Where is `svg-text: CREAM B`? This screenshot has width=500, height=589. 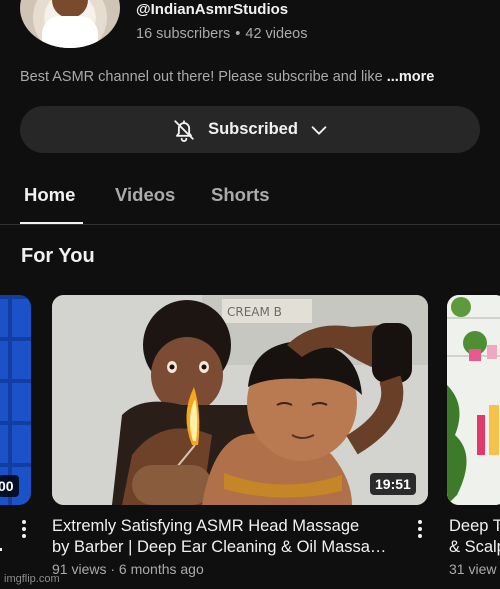 svg-text: CREAM B is located at coordinates (254, 312).